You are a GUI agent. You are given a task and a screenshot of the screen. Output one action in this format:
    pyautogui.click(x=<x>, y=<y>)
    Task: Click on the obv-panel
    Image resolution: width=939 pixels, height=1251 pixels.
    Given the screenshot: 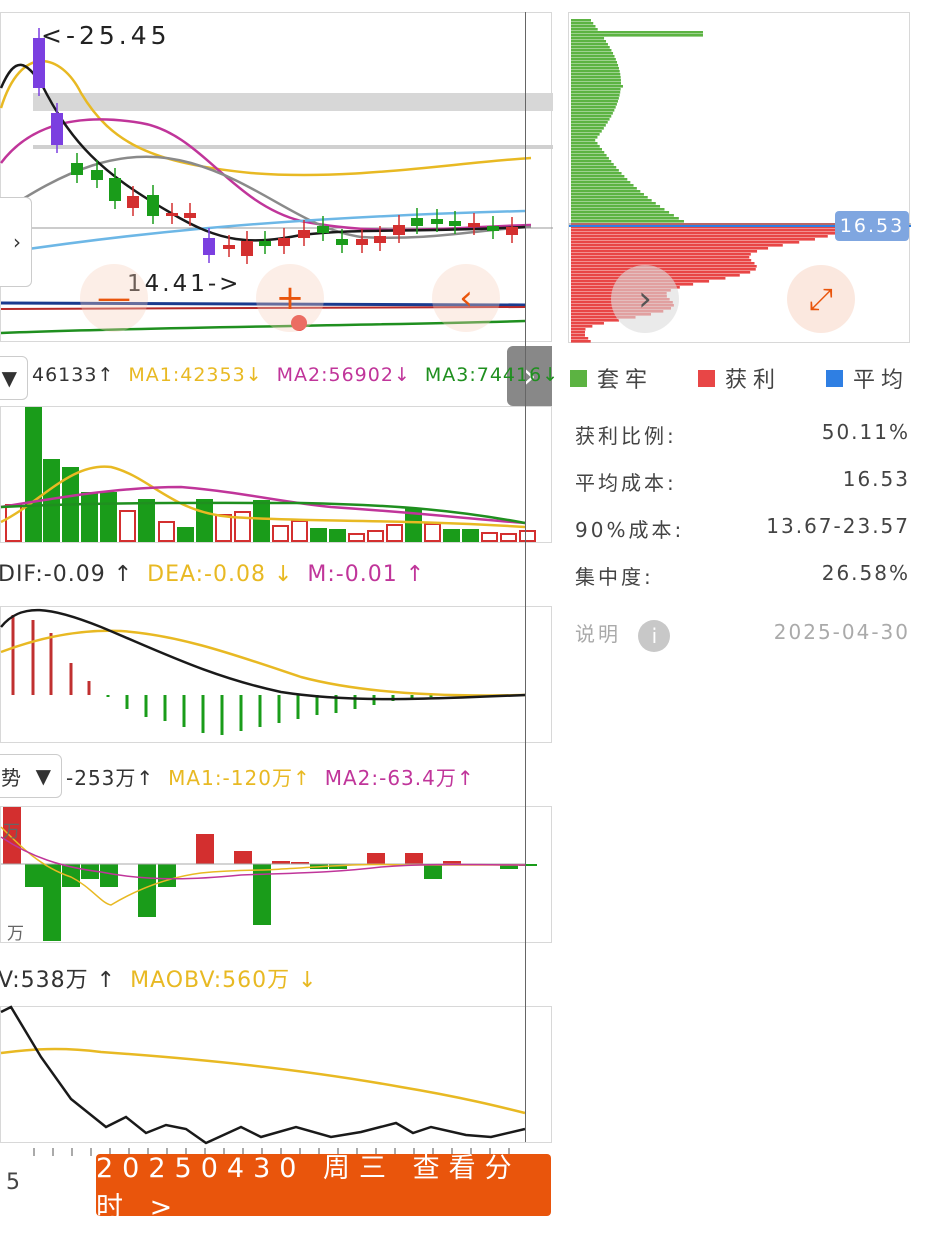 What is the action you would take?
    pyautogui.click(x=276, y=1075)
    